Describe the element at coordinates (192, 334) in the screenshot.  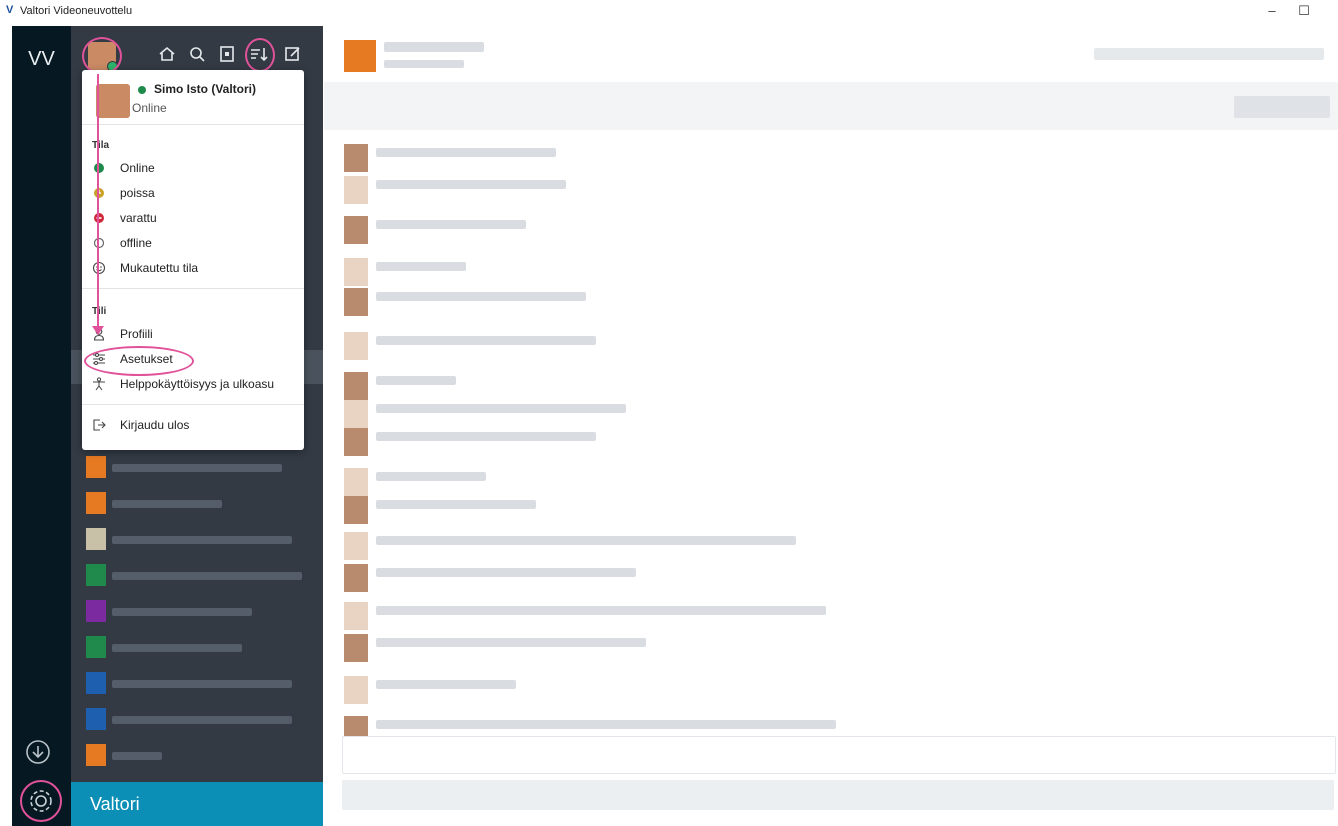
I see `profile-item: Profiili` at that location.